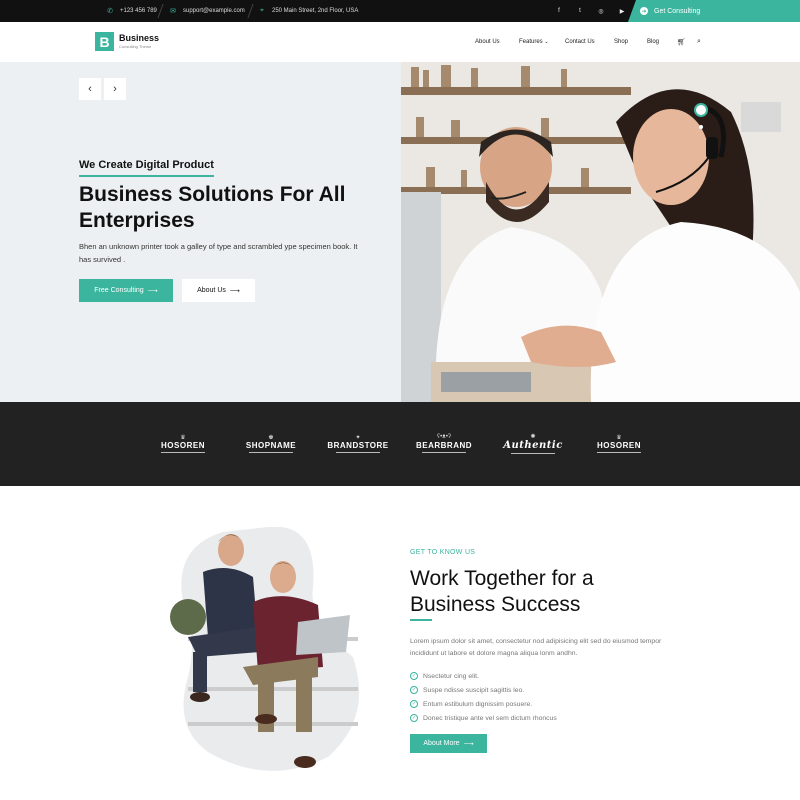 The image size is (800, 800). What do you see at coordinates (699, 42) in the screenshot?
I see `search-icon: ⌕` at bounding box center [699, 42].